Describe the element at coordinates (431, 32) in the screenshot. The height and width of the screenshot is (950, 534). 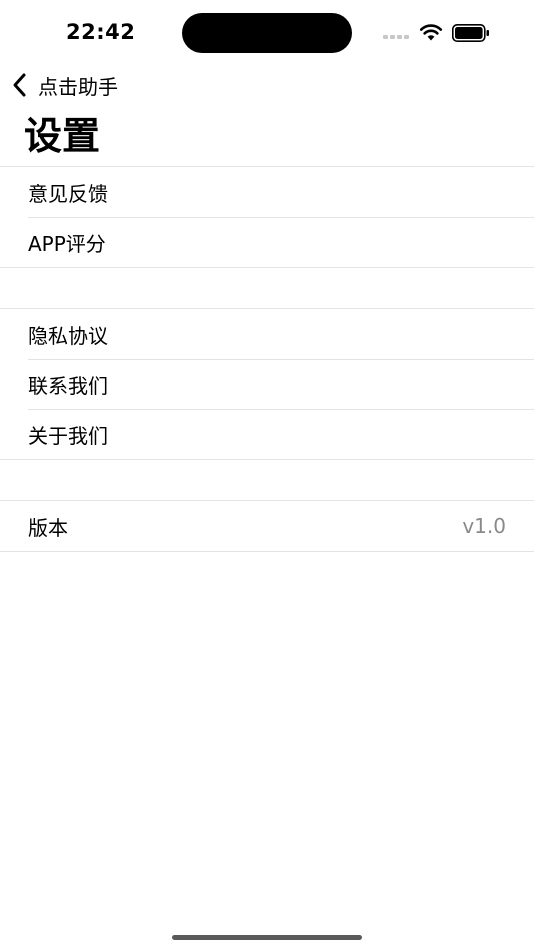
I see `wifi-icon` at that location.